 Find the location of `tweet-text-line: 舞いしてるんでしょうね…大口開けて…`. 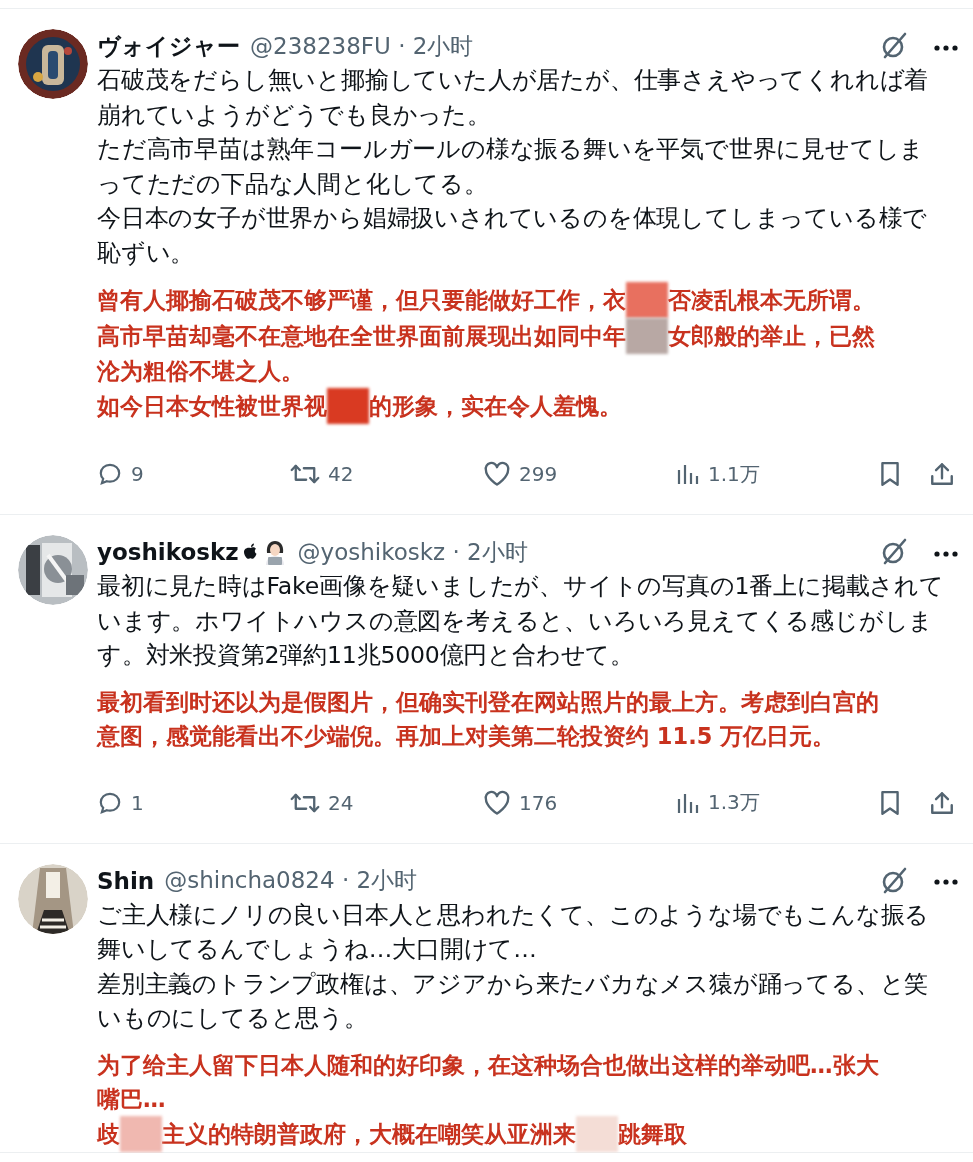

tweet-text-line: 舞いしてるんでしょうね…大口開けて… is located at coordinates (317, 949).